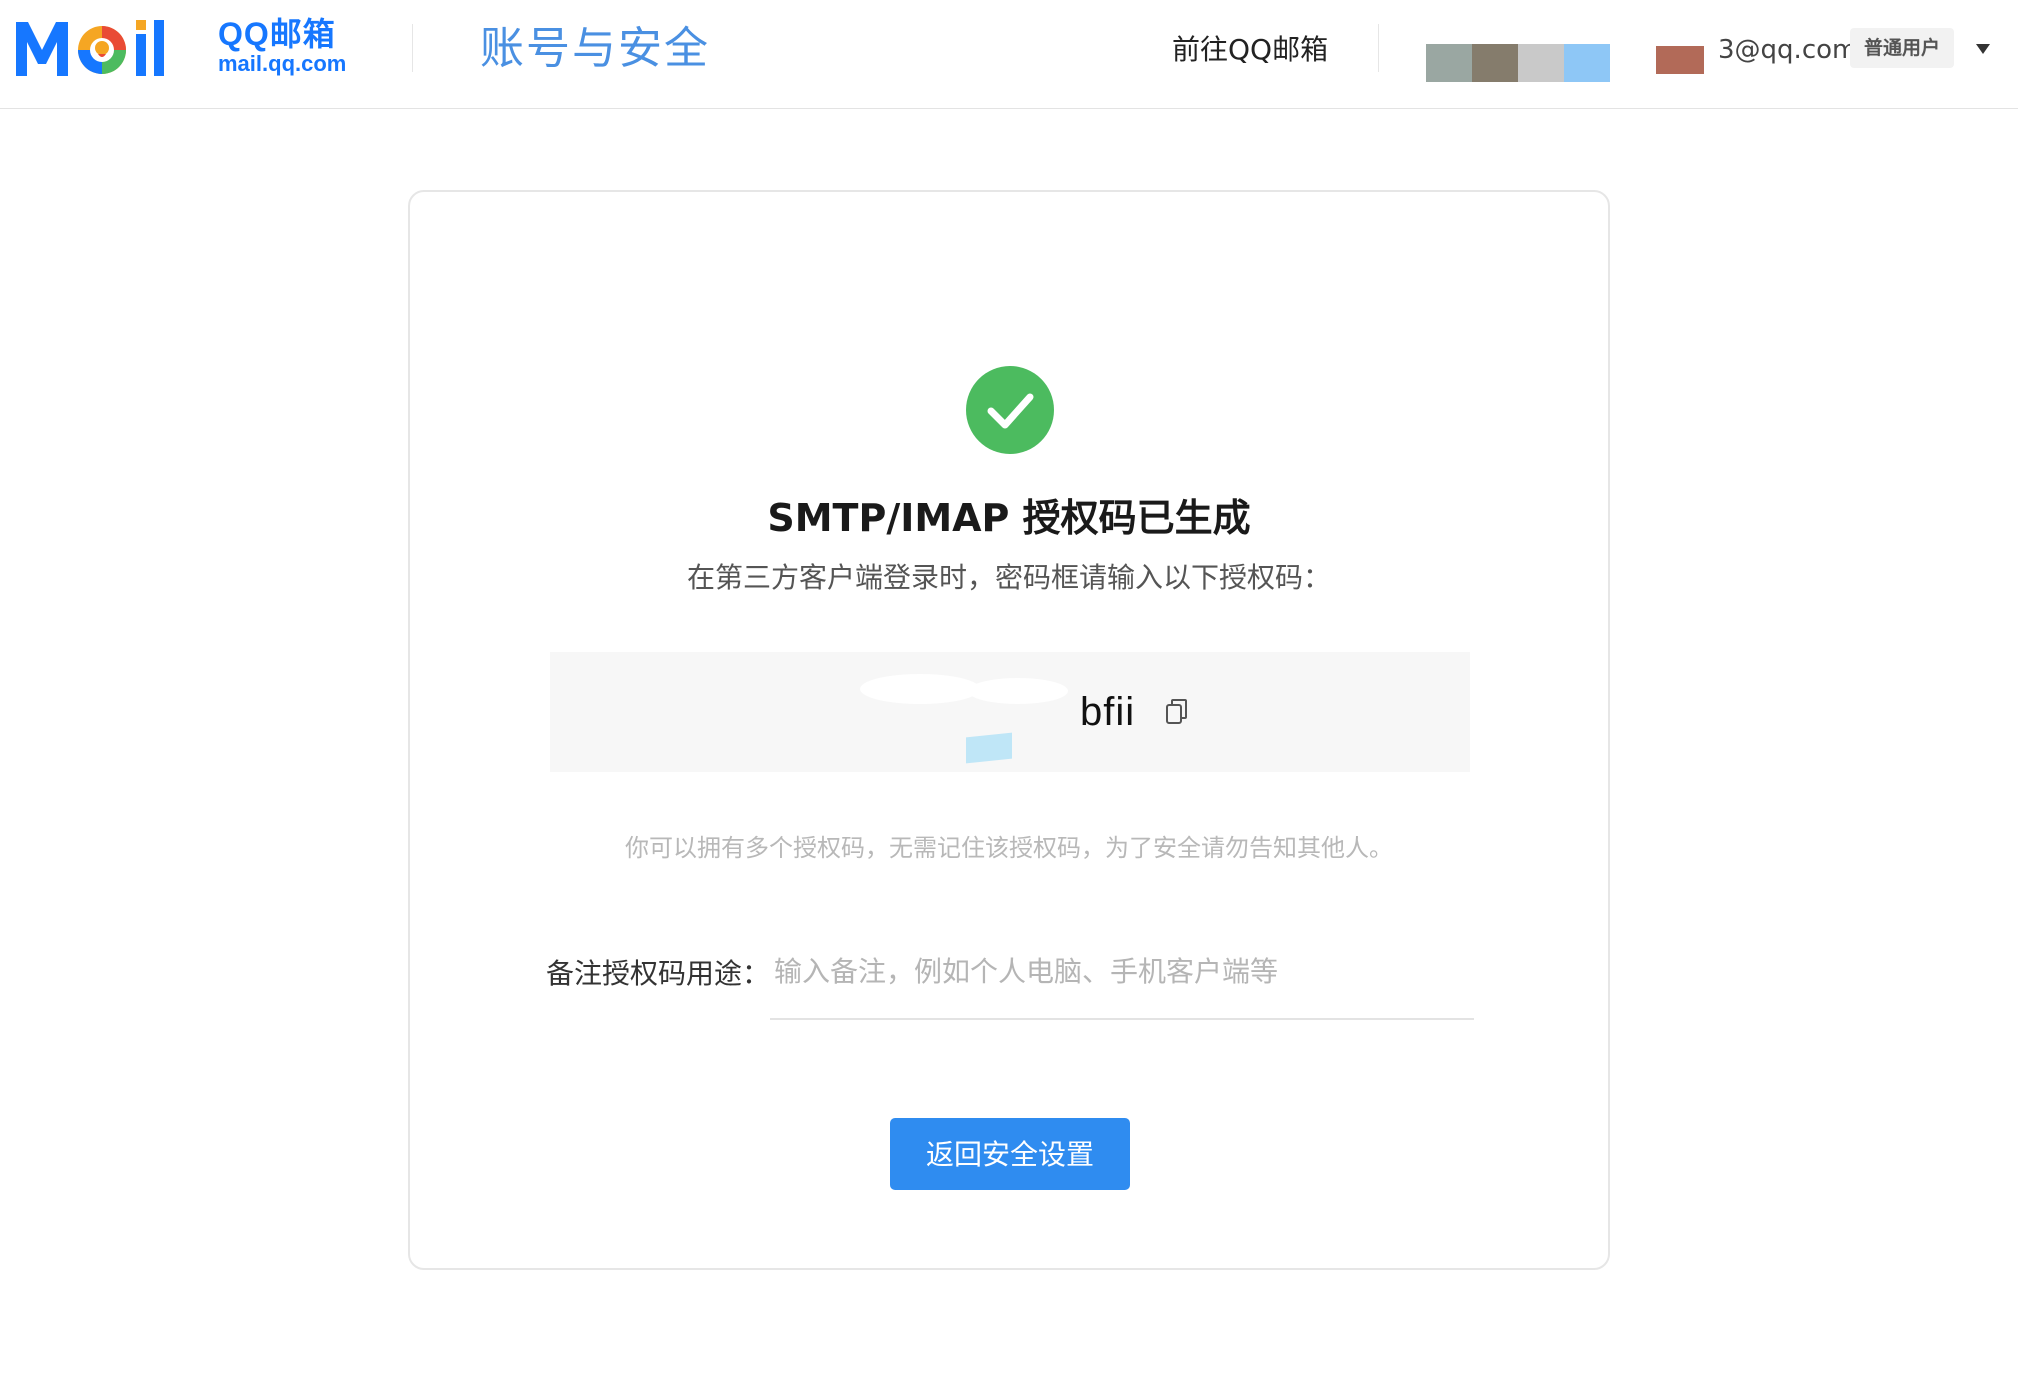 This screenshot has width=2018, height=1373. What do you see at coordinates (1009, 848) in the screenshot?
I see `security-hint: 你可以拥有多个授权码，无需记住该授权码，为了安全请勿告知其他人。` at bounding box center [1009, 848].